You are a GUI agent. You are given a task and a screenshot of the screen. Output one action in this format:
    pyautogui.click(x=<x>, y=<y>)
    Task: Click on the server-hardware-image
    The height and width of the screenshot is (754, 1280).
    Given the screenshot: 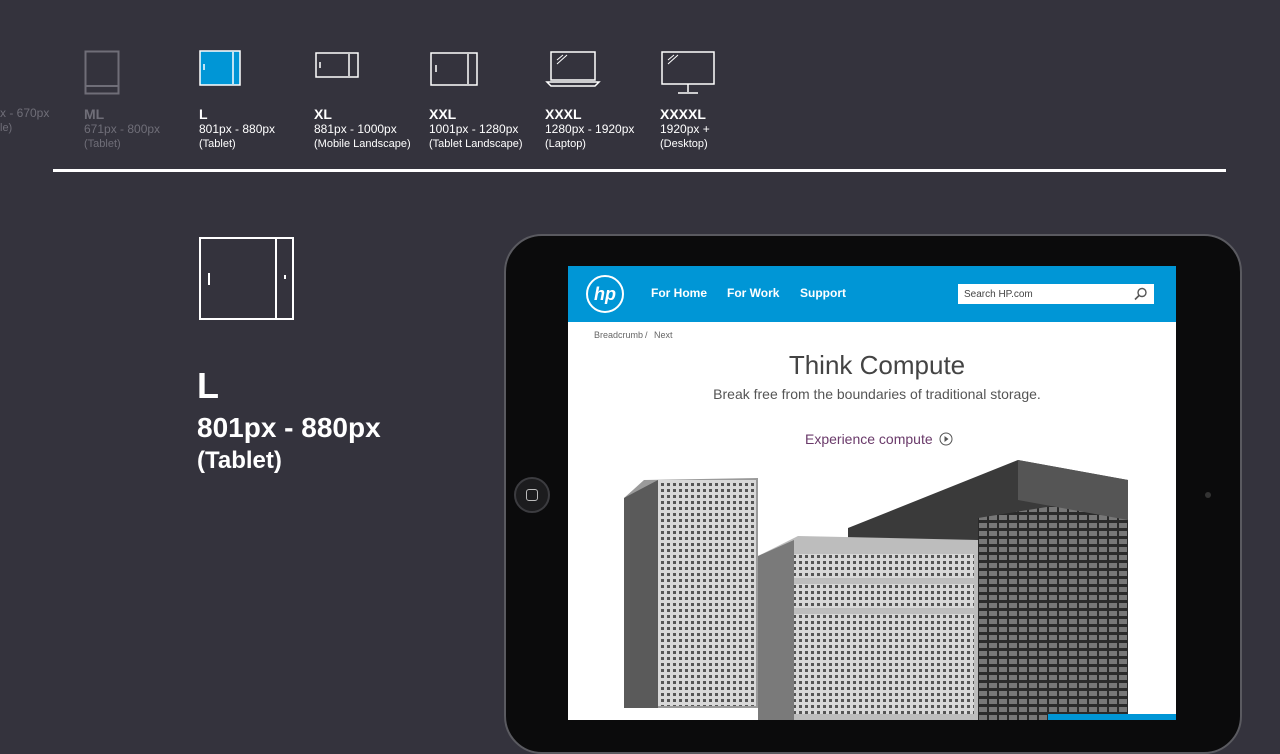 What is the action you would take?
    pyautogui.click(x=876, y=590)
    